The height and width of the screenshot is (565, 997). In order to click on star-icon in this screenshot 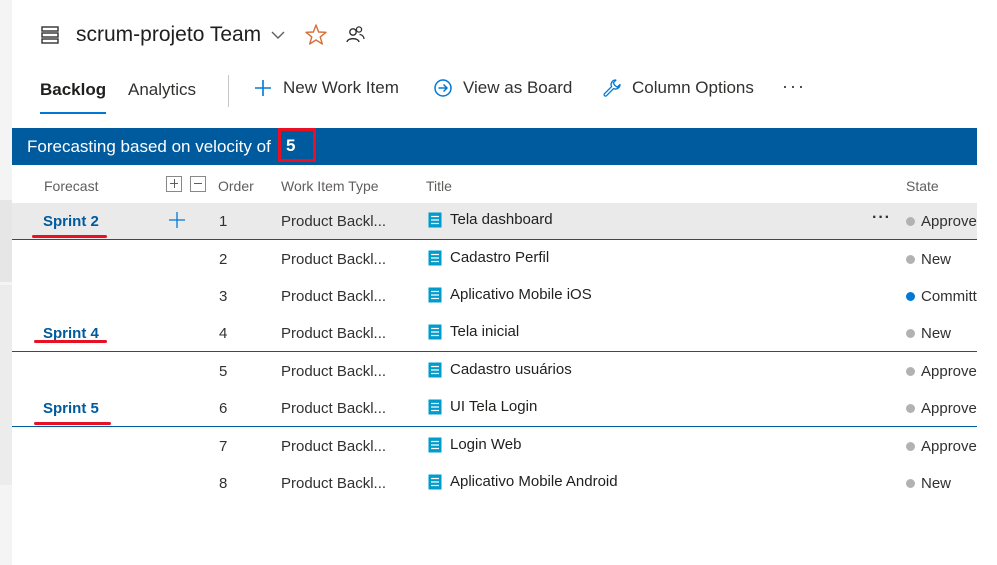, I will do `click(316, 35)`.